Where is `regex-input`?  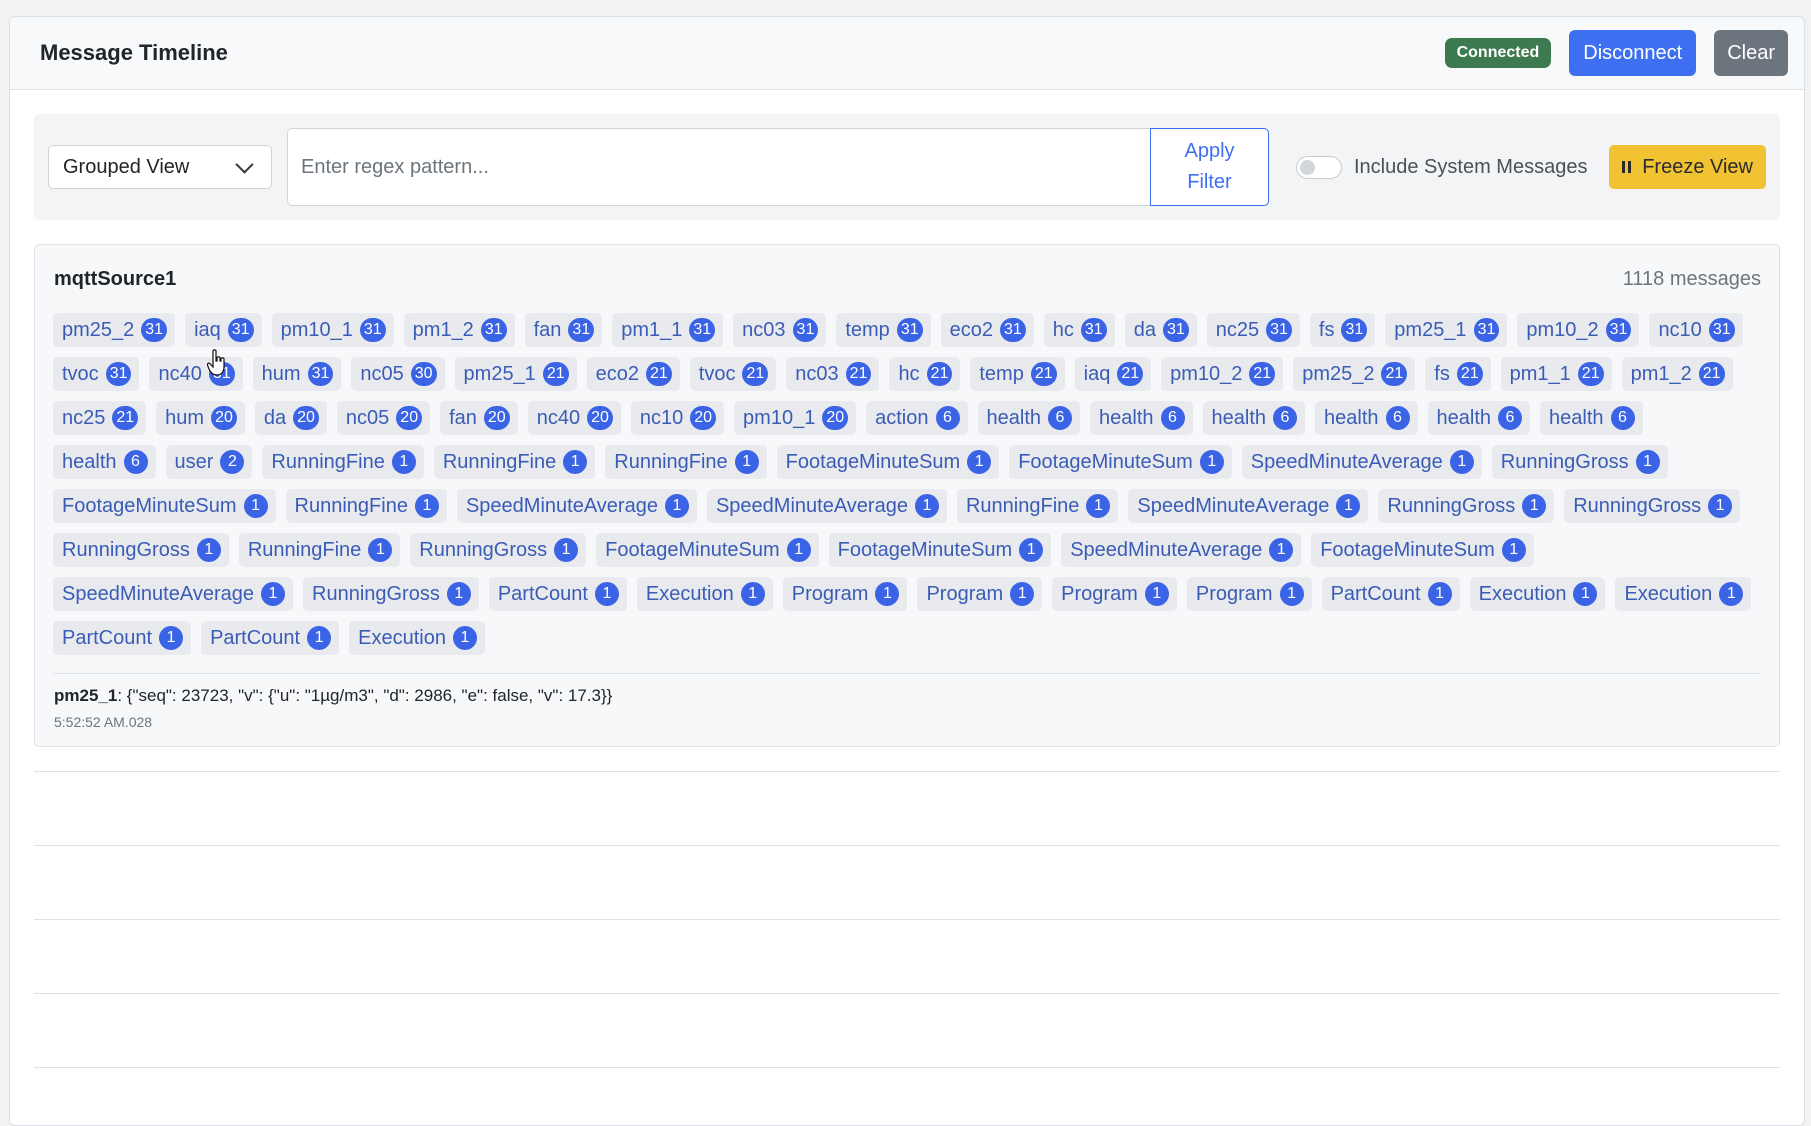 regex-input is located at coordinates (718, 167).